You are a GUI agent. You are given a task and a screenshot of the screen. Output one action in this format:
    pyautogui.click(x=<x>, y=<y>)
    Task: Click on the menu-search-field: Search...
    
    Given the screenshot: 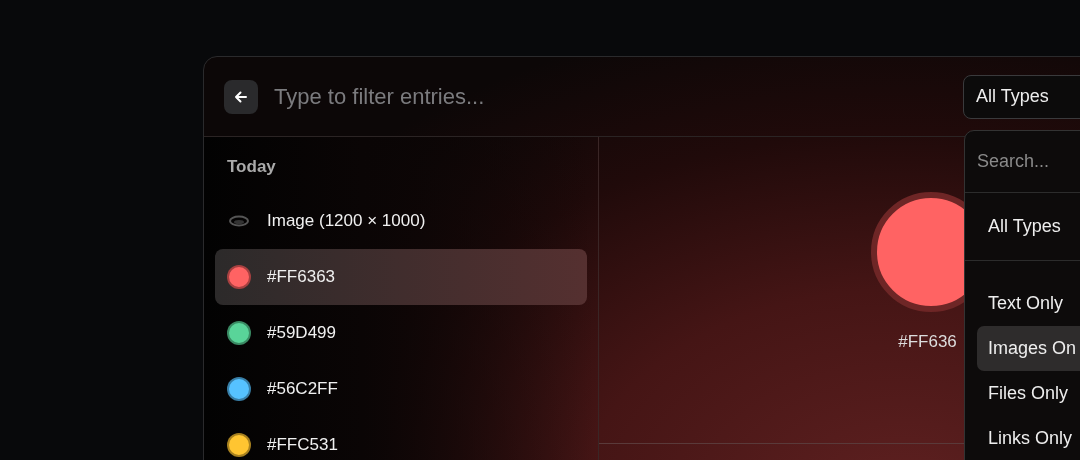 What is the action you would take?
    pyautogui.click(x=1022, y=162)
    